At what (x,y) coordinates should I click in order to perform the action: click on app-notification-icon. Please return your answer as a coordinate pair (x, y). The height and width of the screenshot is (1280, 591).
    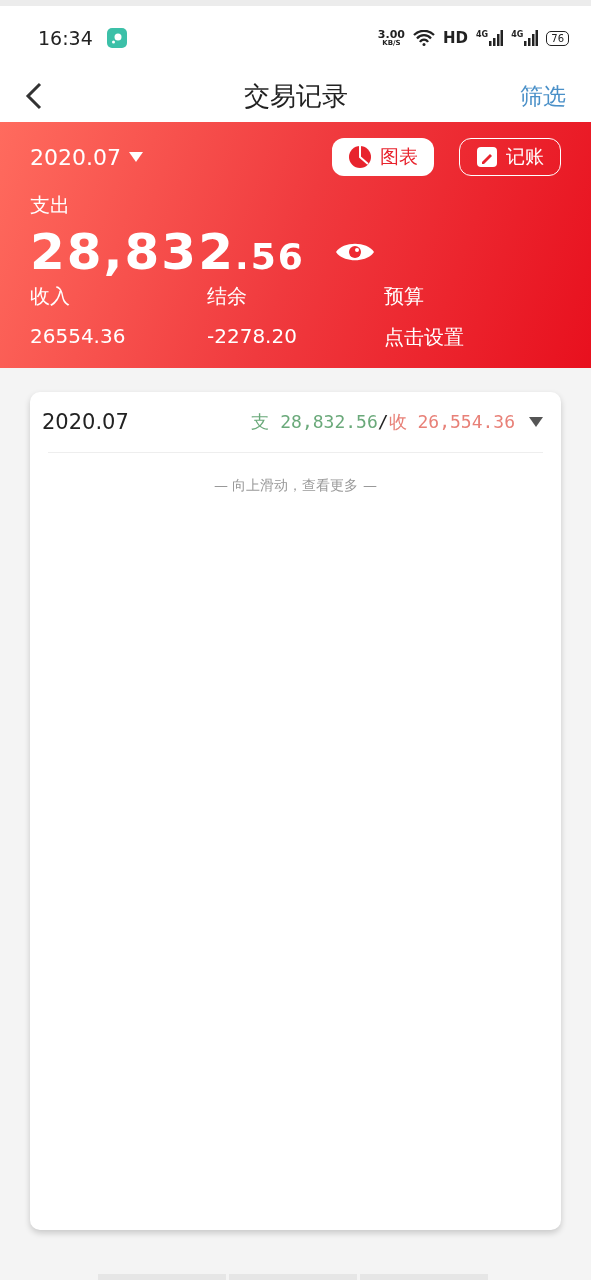
    Looking at the image, I should click on (116, 38).